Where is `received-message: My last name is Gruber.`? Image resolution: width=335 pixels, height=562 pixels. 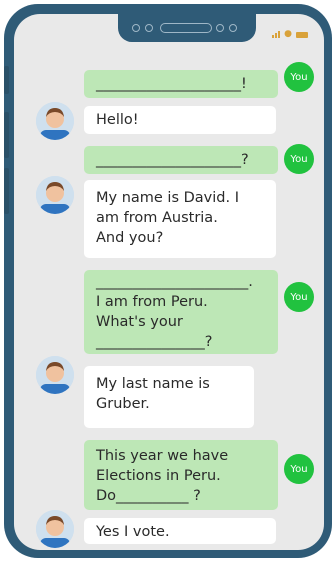 received-message: My last name is Gruber. is located at coordinates (169, 397).